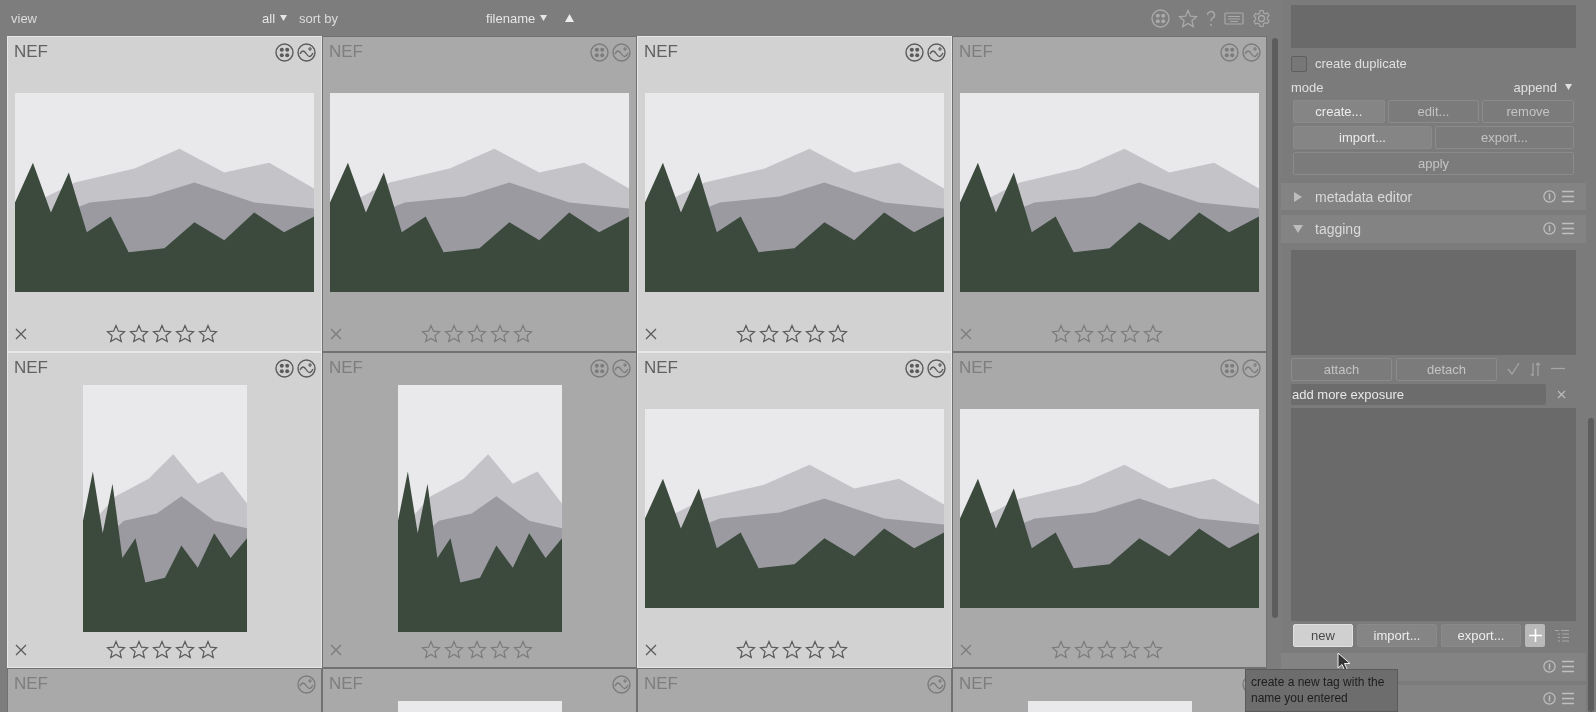 This screenshot has height=712, width=1596. What do you see at coordinates (24, 18) in the screenshot?
I see `view-label: view` at bounding box center [24, 18].